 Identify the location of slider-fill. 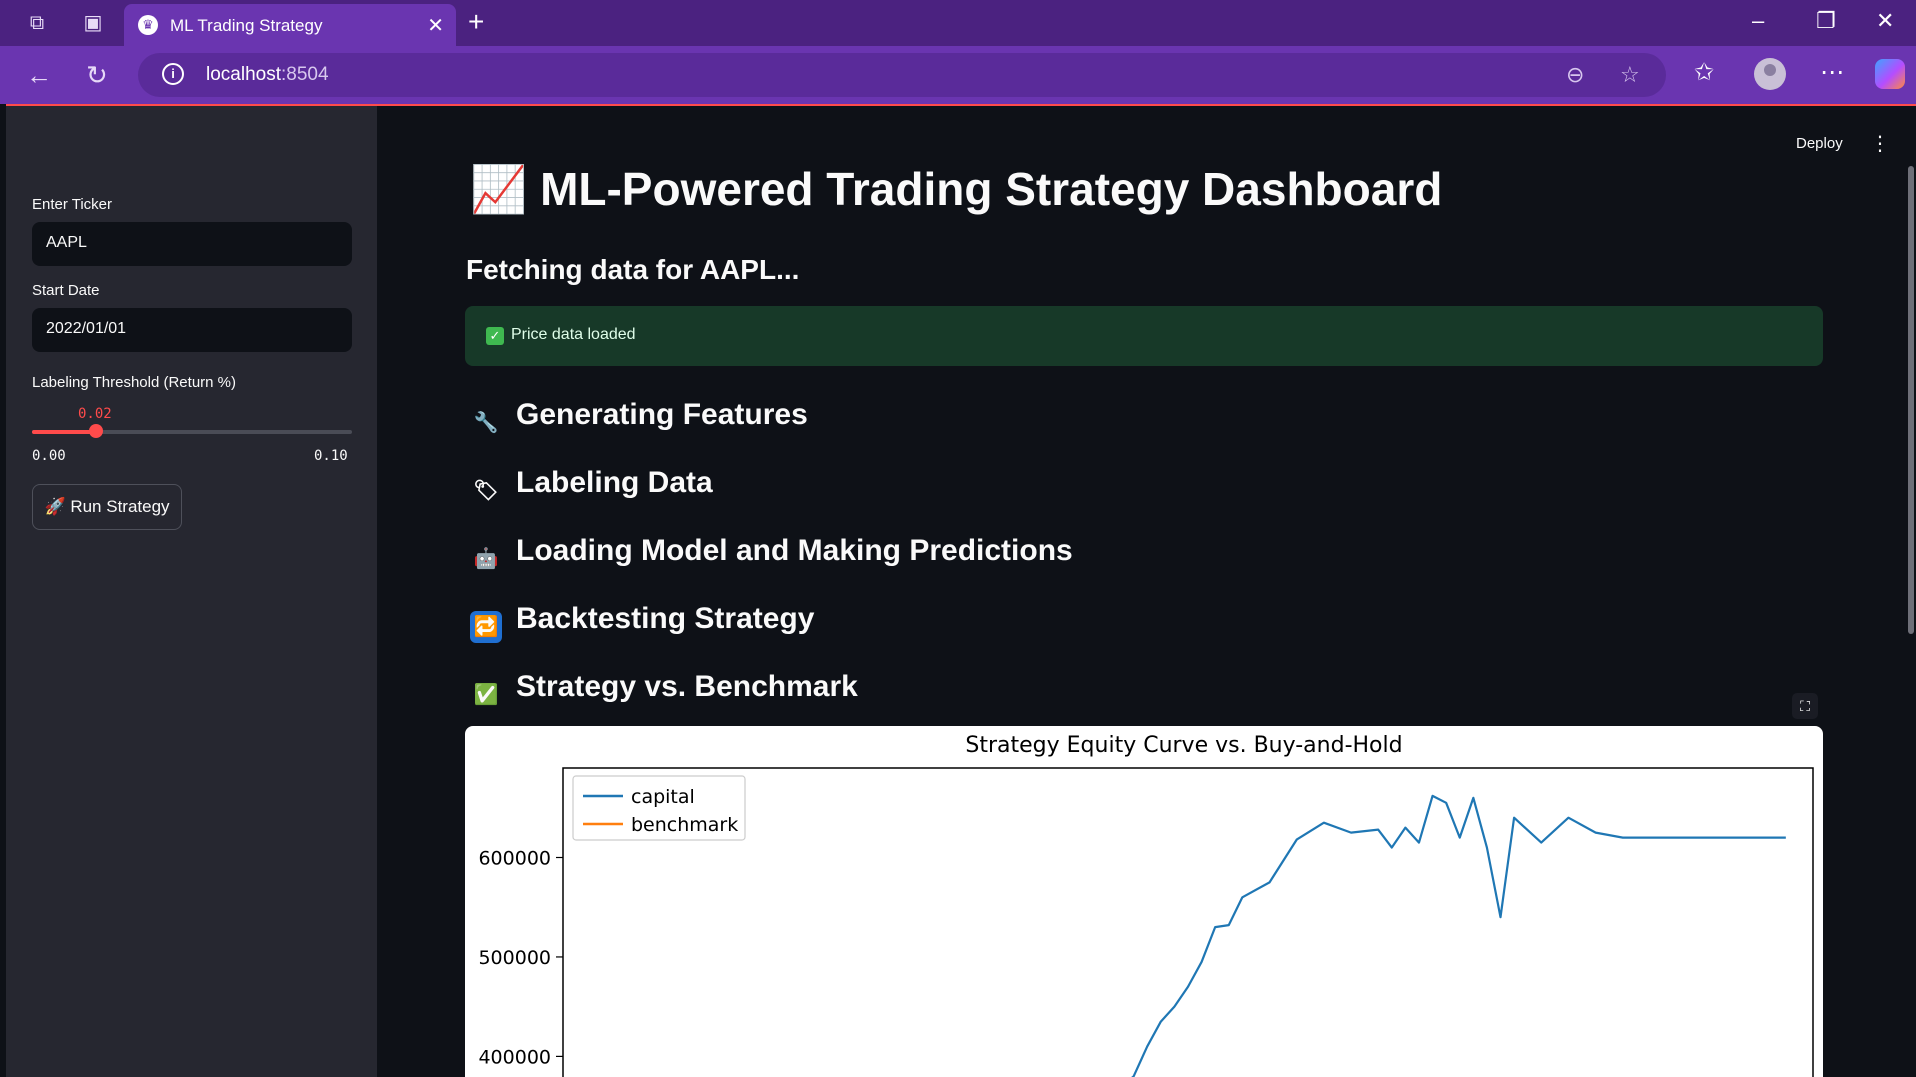
(64, 432).